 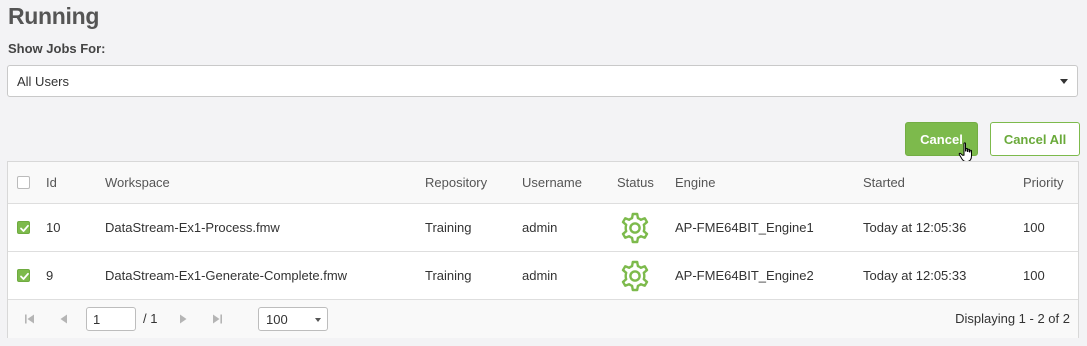 What do you see at coordinates (183, 319) in the screenshot?
I see `next-page-icon` at bounding box center [183, 319].